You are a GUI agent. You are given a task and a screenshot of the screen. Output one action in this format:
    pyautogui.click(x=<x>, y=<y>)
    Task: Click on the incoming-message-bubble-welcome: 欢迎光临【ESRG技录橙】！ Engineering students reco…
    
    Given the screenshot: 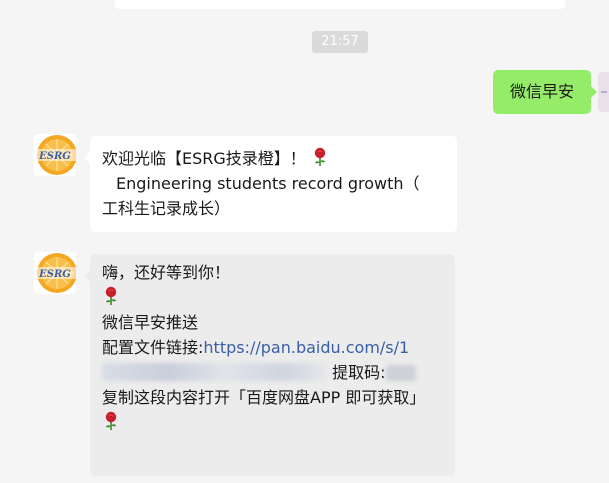 What is the action you would take?
    pyautogui.click(x=270, y=184)
    